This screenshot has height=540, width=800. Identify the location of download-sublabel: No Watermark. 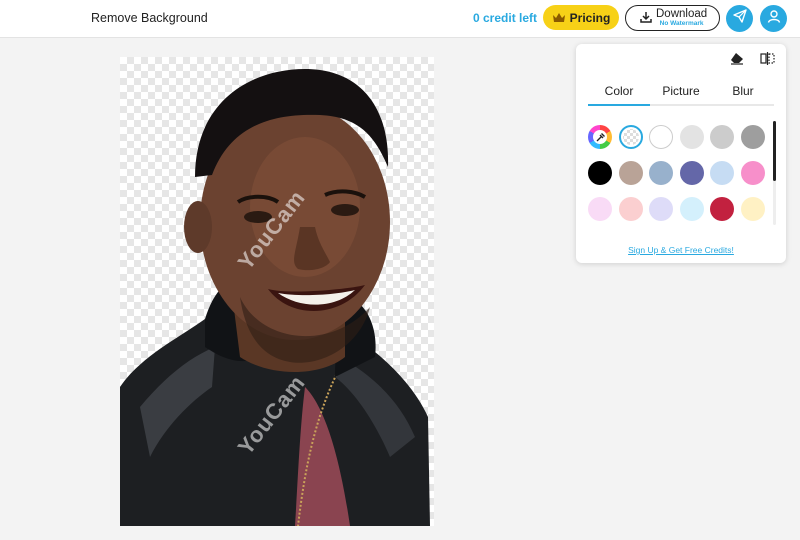
(681, 23).